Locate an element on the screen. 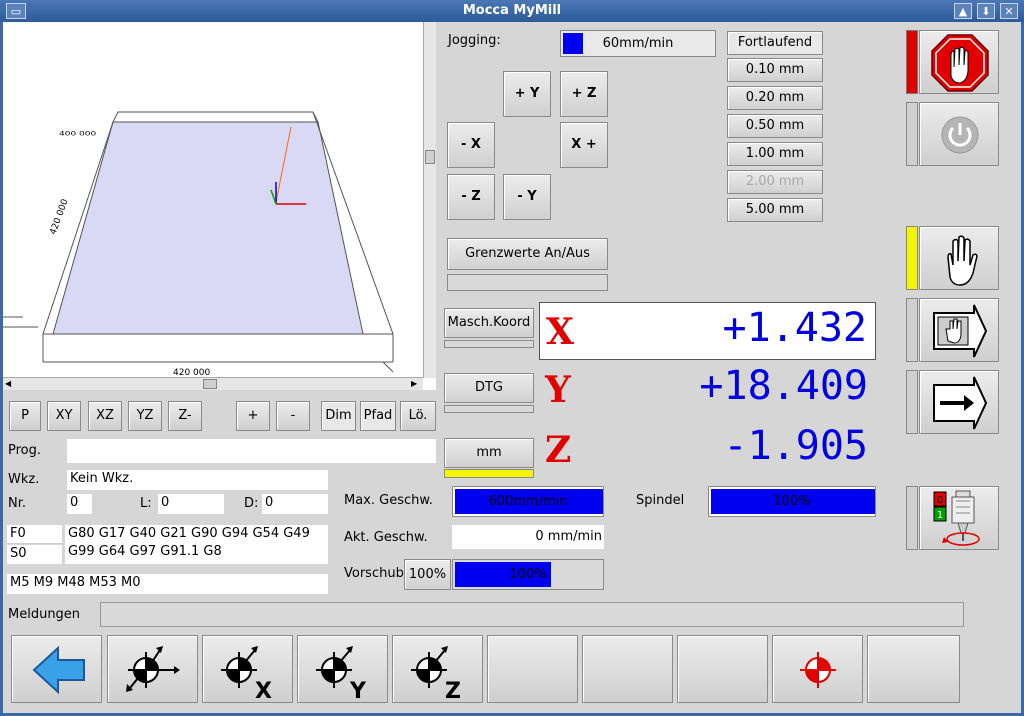  title-bar: ▭ Mocca MyMill ▲ ⬇ ✕ is located at coordinates (512, 11).